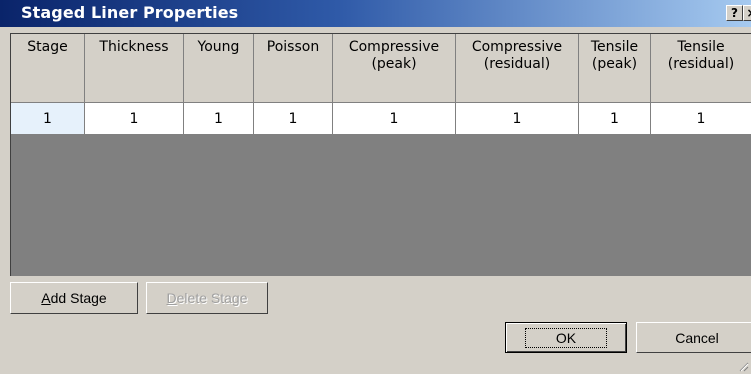 This screenshot has height=374, width=751. What do you see at coordinates (701, 119) in the screenshot?
I see `cell-tensile-residual: 1` at bounding box center [701, 119].